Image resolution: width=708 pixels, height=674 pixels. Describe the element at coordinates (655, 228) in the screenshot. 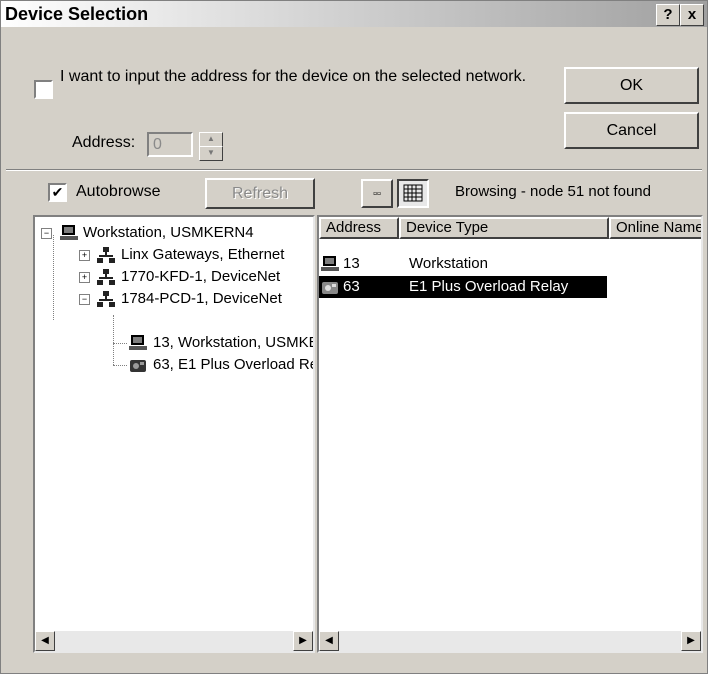

I see `column-header-online-name: Online Name` at that location.